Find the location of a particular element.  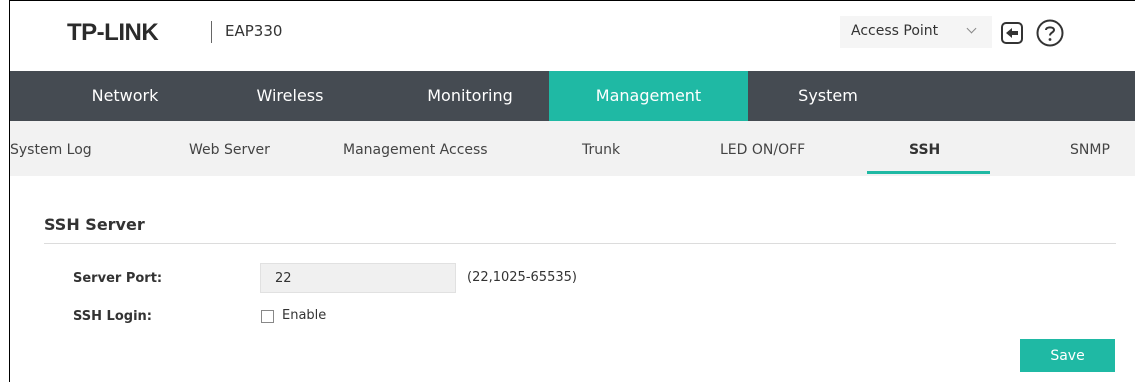

active-tab-indicator is located at coordinates (928, 172).